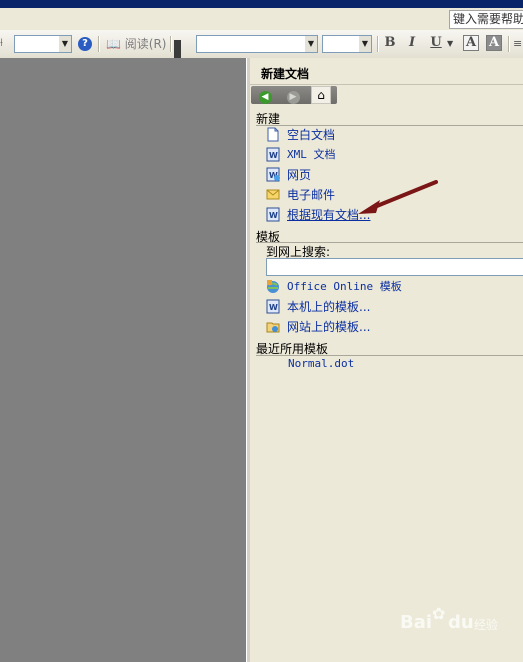  I want to click on formatting-toolbar: ⟊ ▼ ? 📖 阅读(R) ▼ ▼ B I U ▼ A A ≡, so click(261, 44).